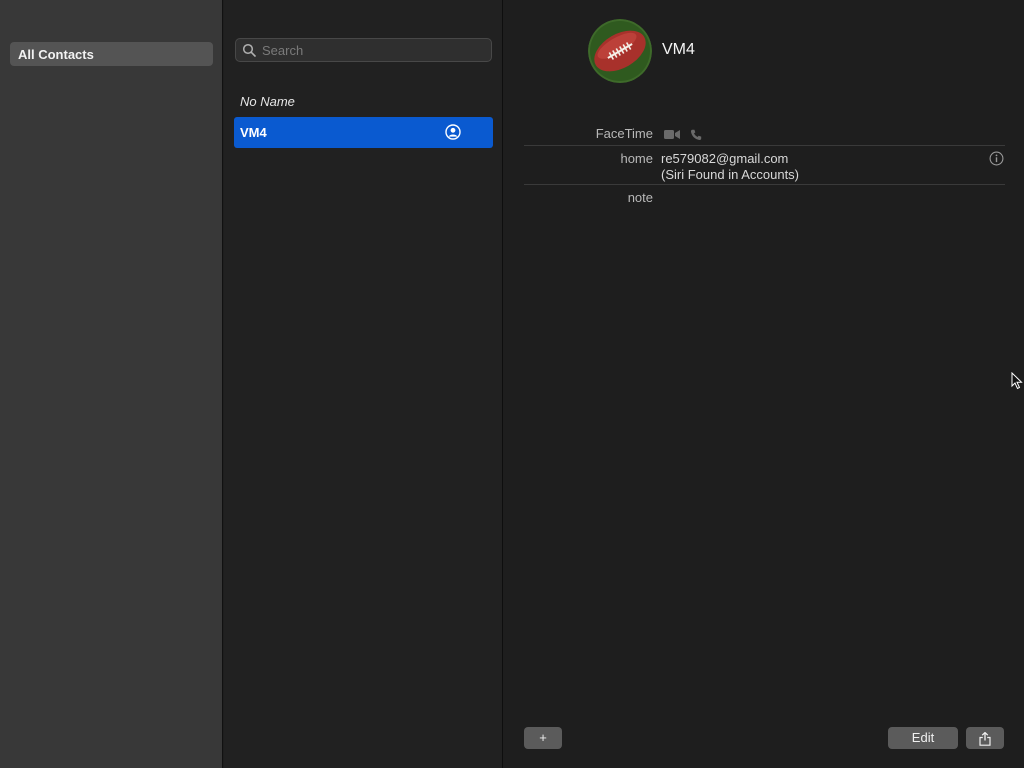 The height and width of the screenshot is (768, 1024). What do you see at coordinates (730, 174) in the screenshot?
I see `email-source-note: (Siri Found in Accounts)` at bounding box center [730, 174].